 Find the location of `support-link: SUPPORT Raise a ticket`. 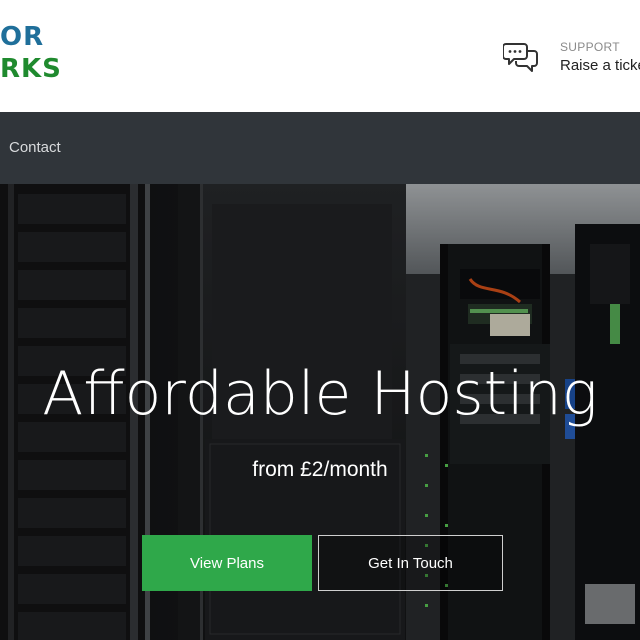

support-link: SUPPORT Raise a ticket is located at coordinates (571, 60).